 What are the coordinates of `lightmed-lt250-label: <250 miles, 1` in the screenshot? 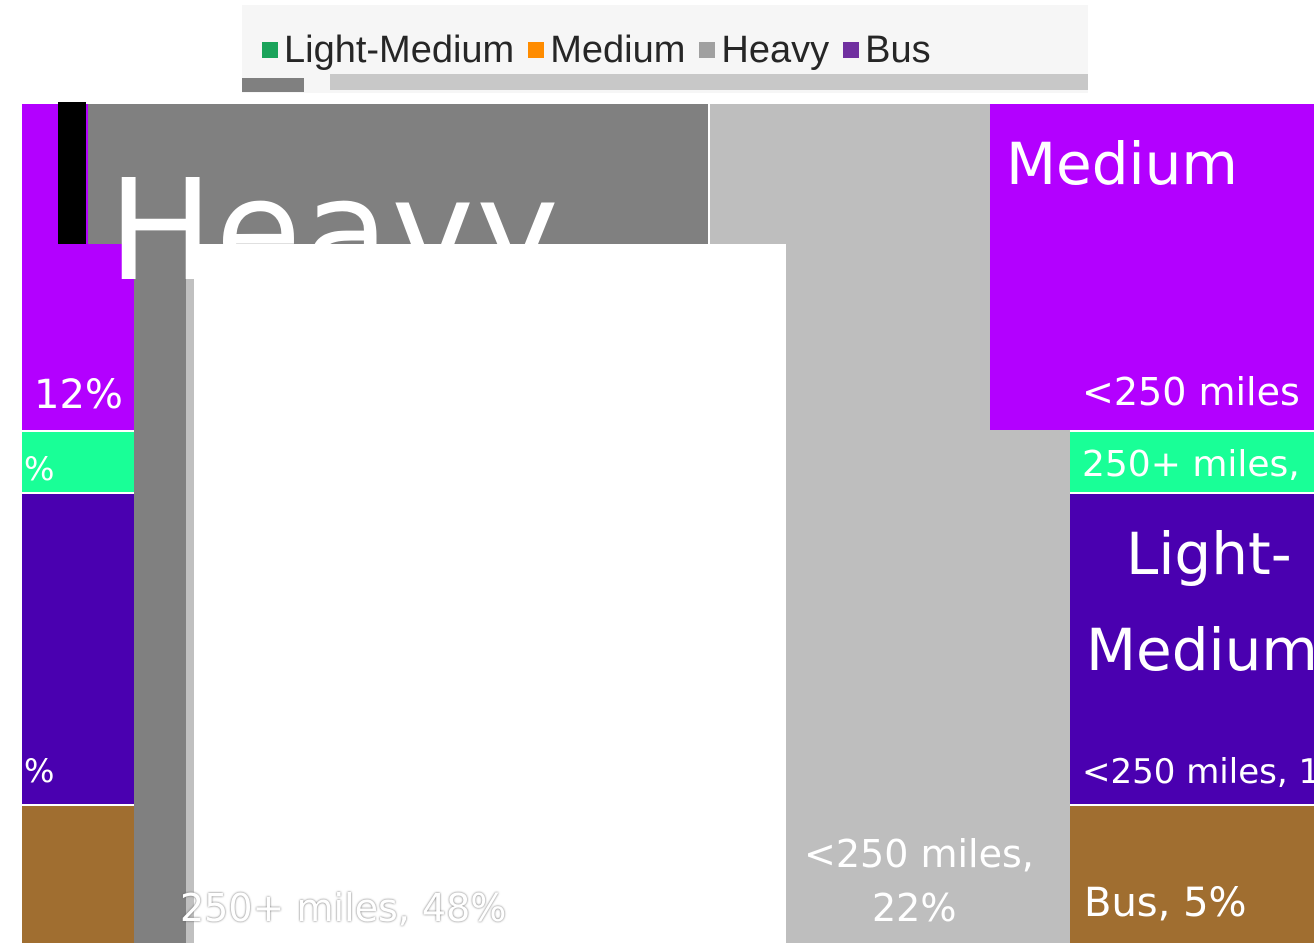 It's located at (1198, 772).